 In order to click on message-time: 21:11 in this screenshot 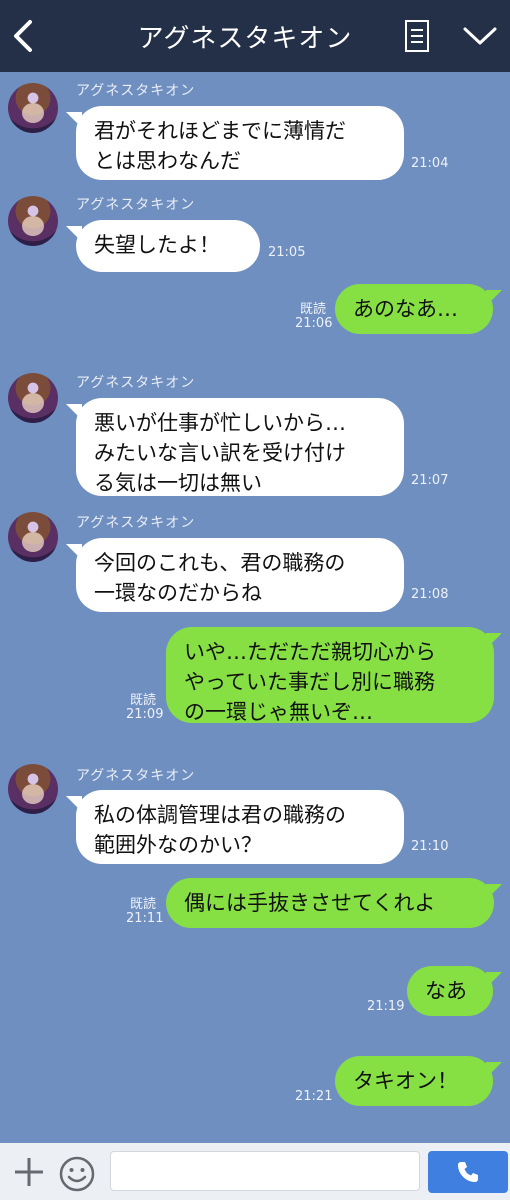, I will do `click(145, 918)`.